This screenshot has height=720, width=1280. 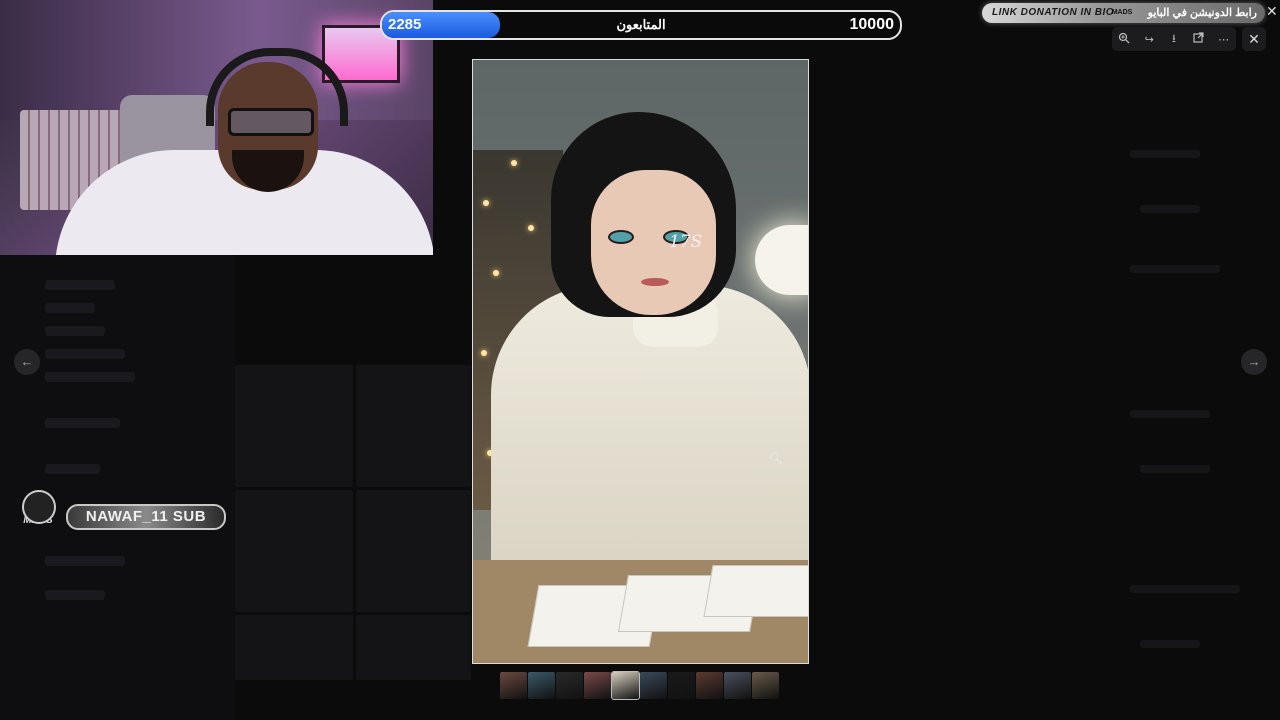 I want to click on next-image-button: →, so click(x=1254, y=362).